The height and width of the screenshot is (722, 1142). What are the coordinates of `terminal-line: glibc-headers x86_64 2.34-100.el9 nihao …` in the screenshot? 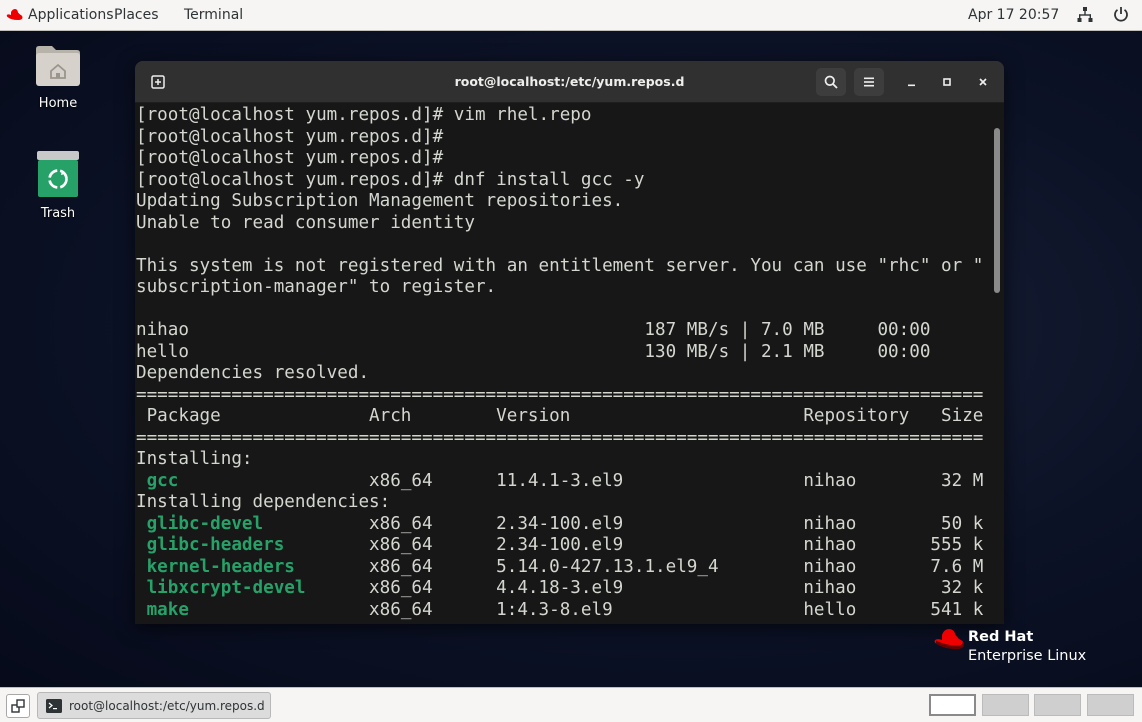 It's located at (564, 546).